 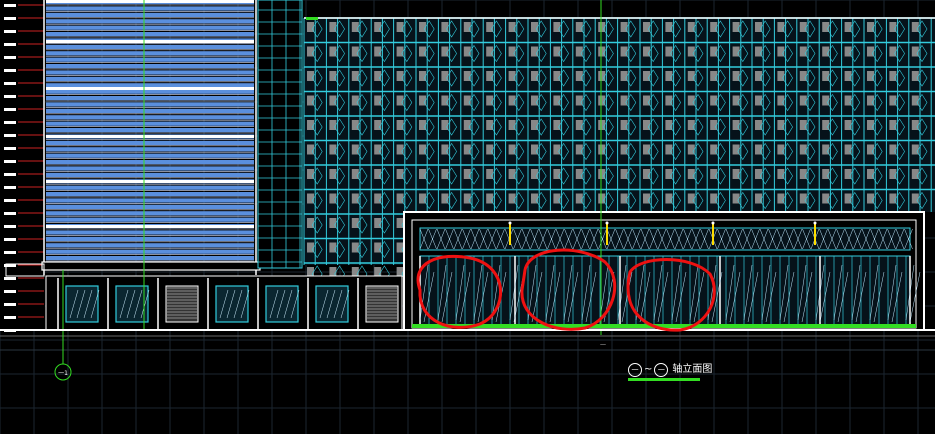 I want to click on left-podium-shops, so click(x=224, y=303).